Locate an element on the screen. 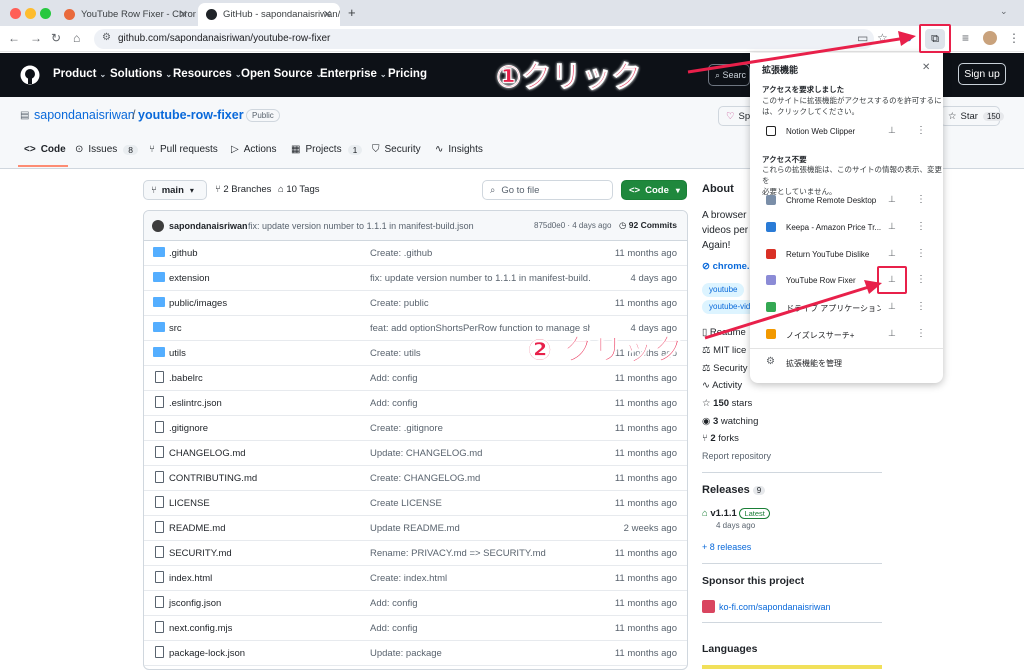 The width and height of the screenshot is (1024, 670). arrow-step2 is located at coordinates (788, 312).